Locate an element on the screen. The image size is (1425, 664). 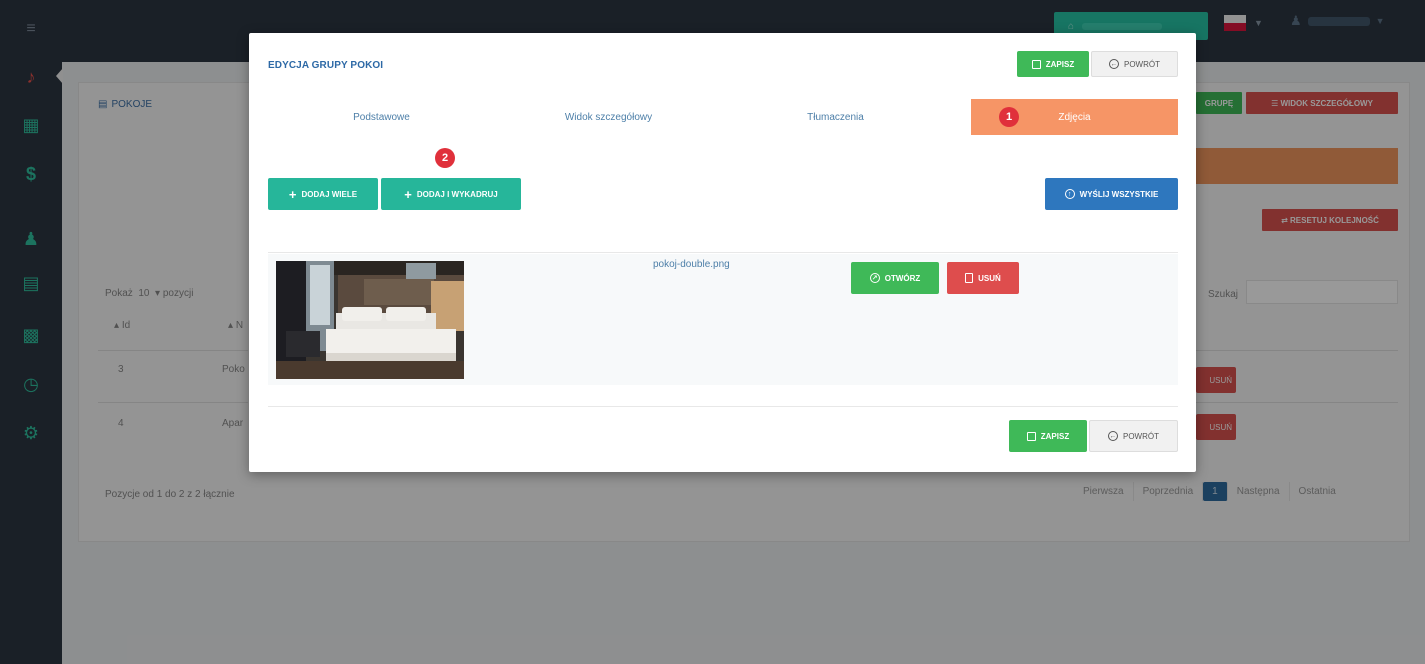
room-photo-thumbnail is located at coordinates (370, 320).